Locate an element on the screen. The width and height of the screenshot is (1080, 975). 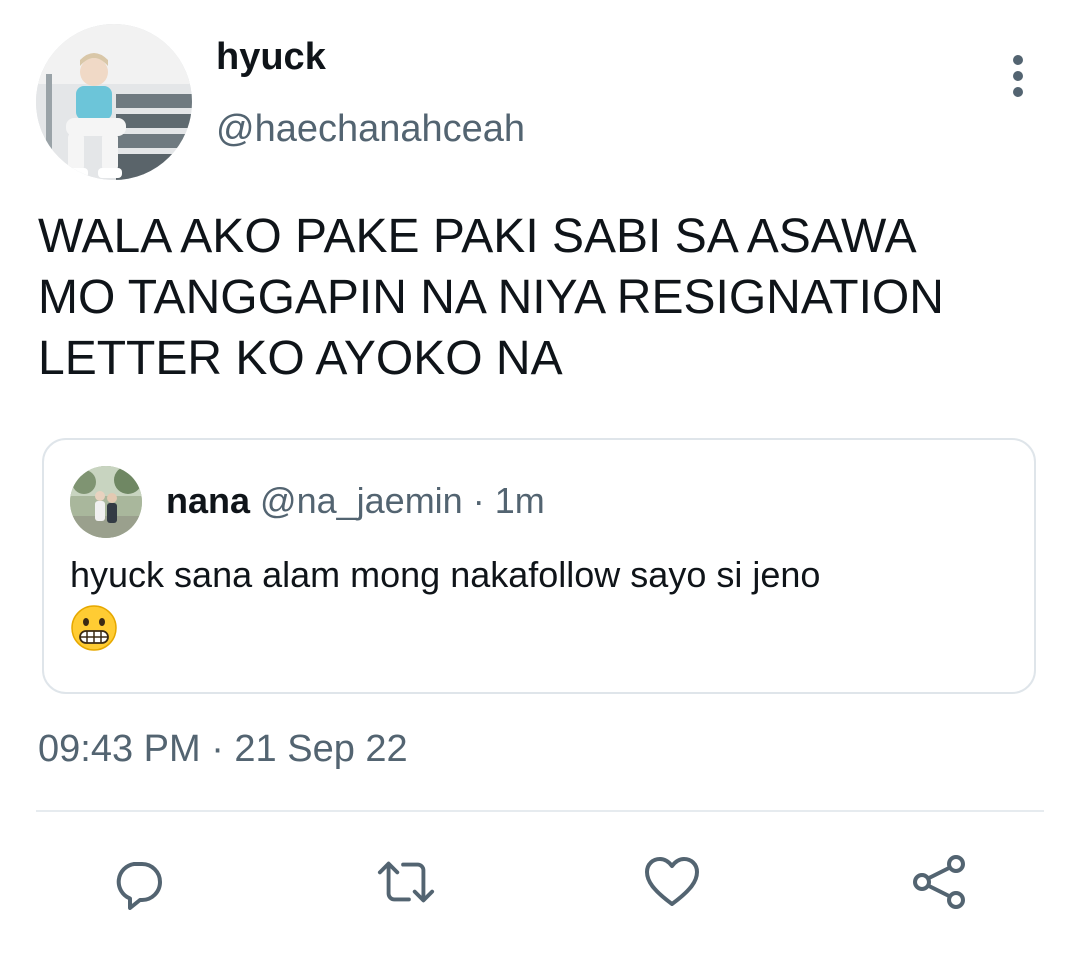
author-avatar is located at coordinates (114, 102).